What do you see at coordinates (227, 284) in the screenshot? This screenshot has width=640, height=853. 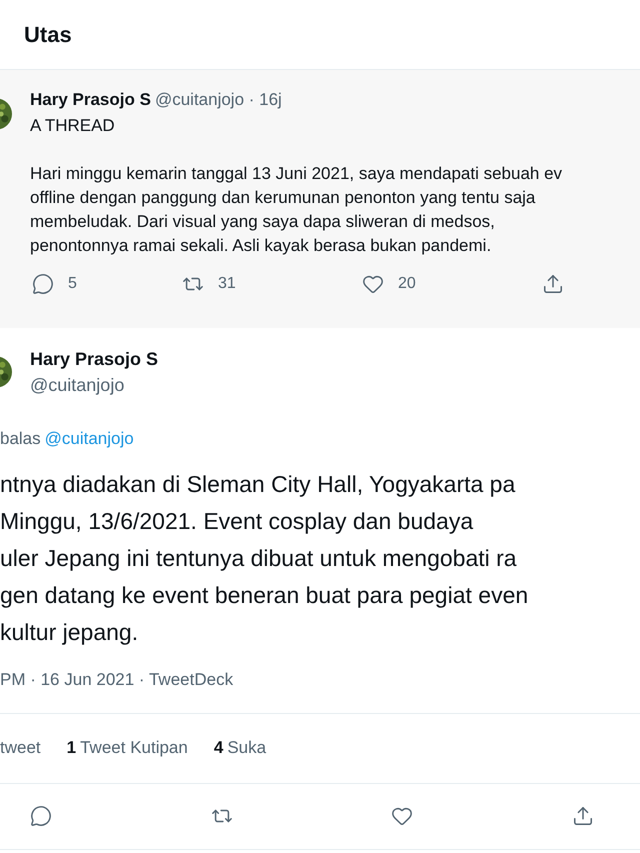 I see `action-count: 31` at bounding box center [227, 284].